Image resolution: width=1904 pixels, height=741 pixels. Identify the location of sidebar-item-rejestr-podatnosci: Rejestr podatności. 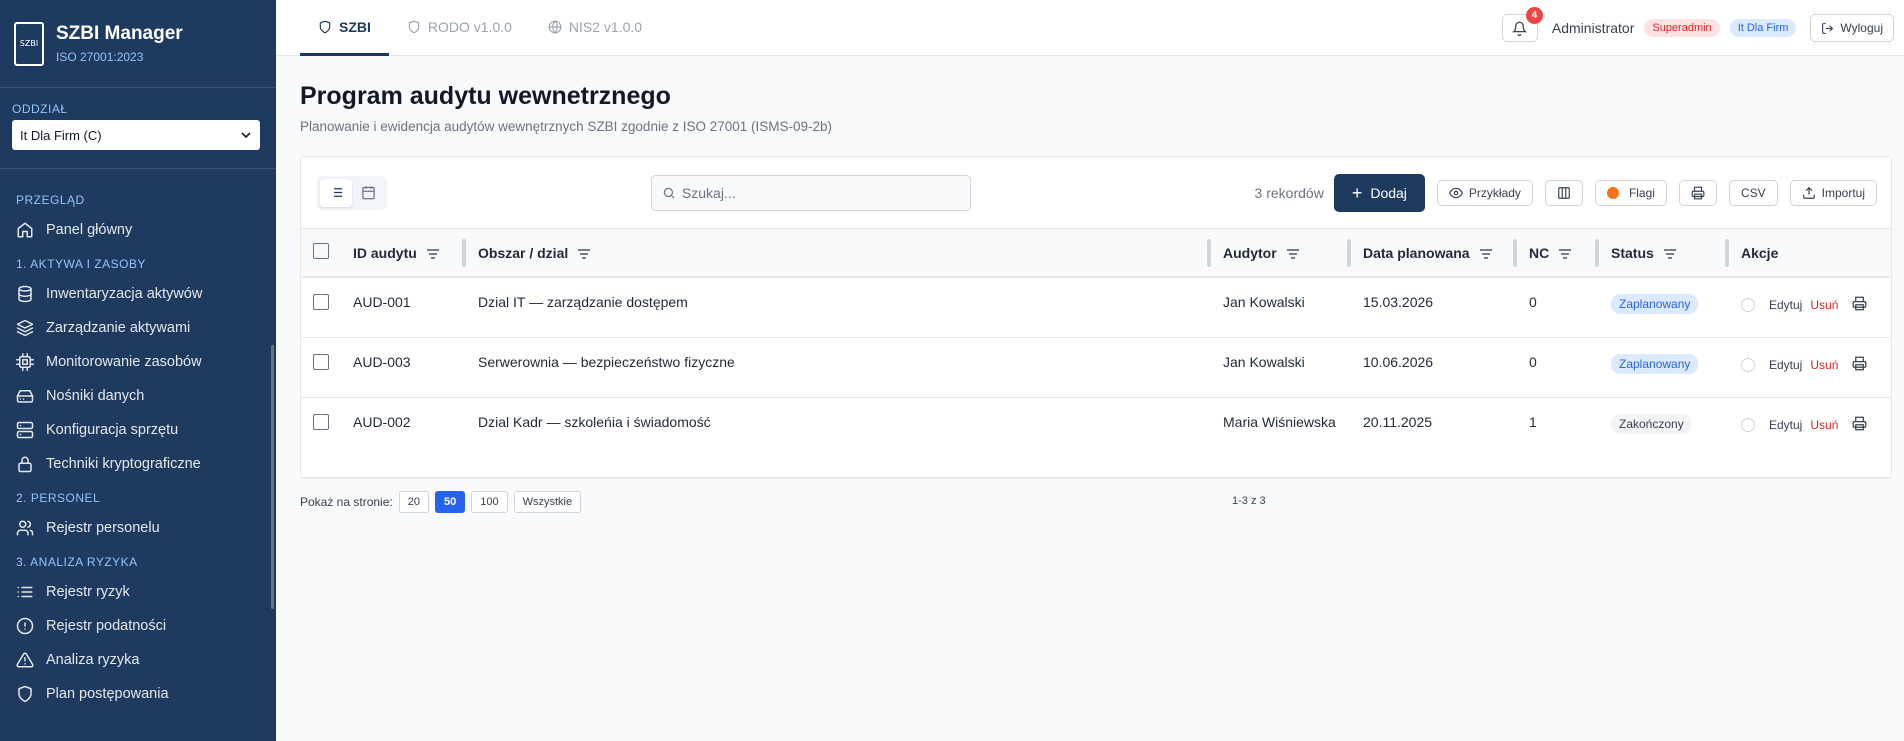
(138, 626).